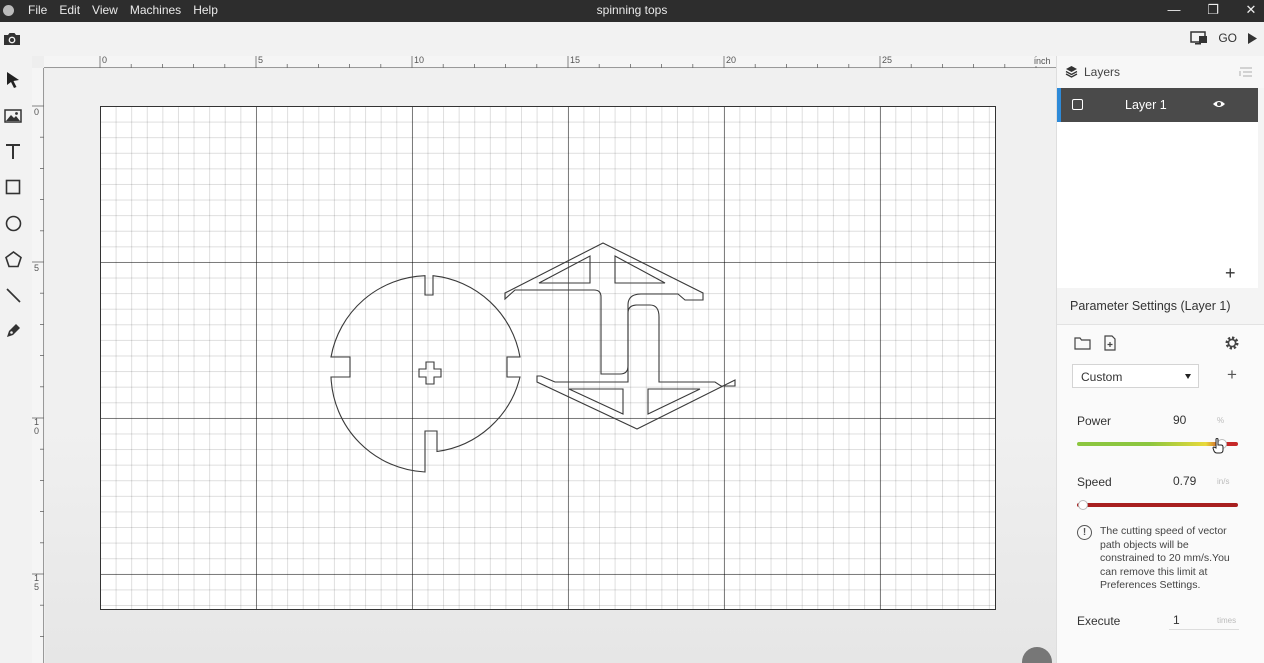 This screenshot has height=663, width=1264. I want to click on ellipse-tool-button, so click(13, 223).